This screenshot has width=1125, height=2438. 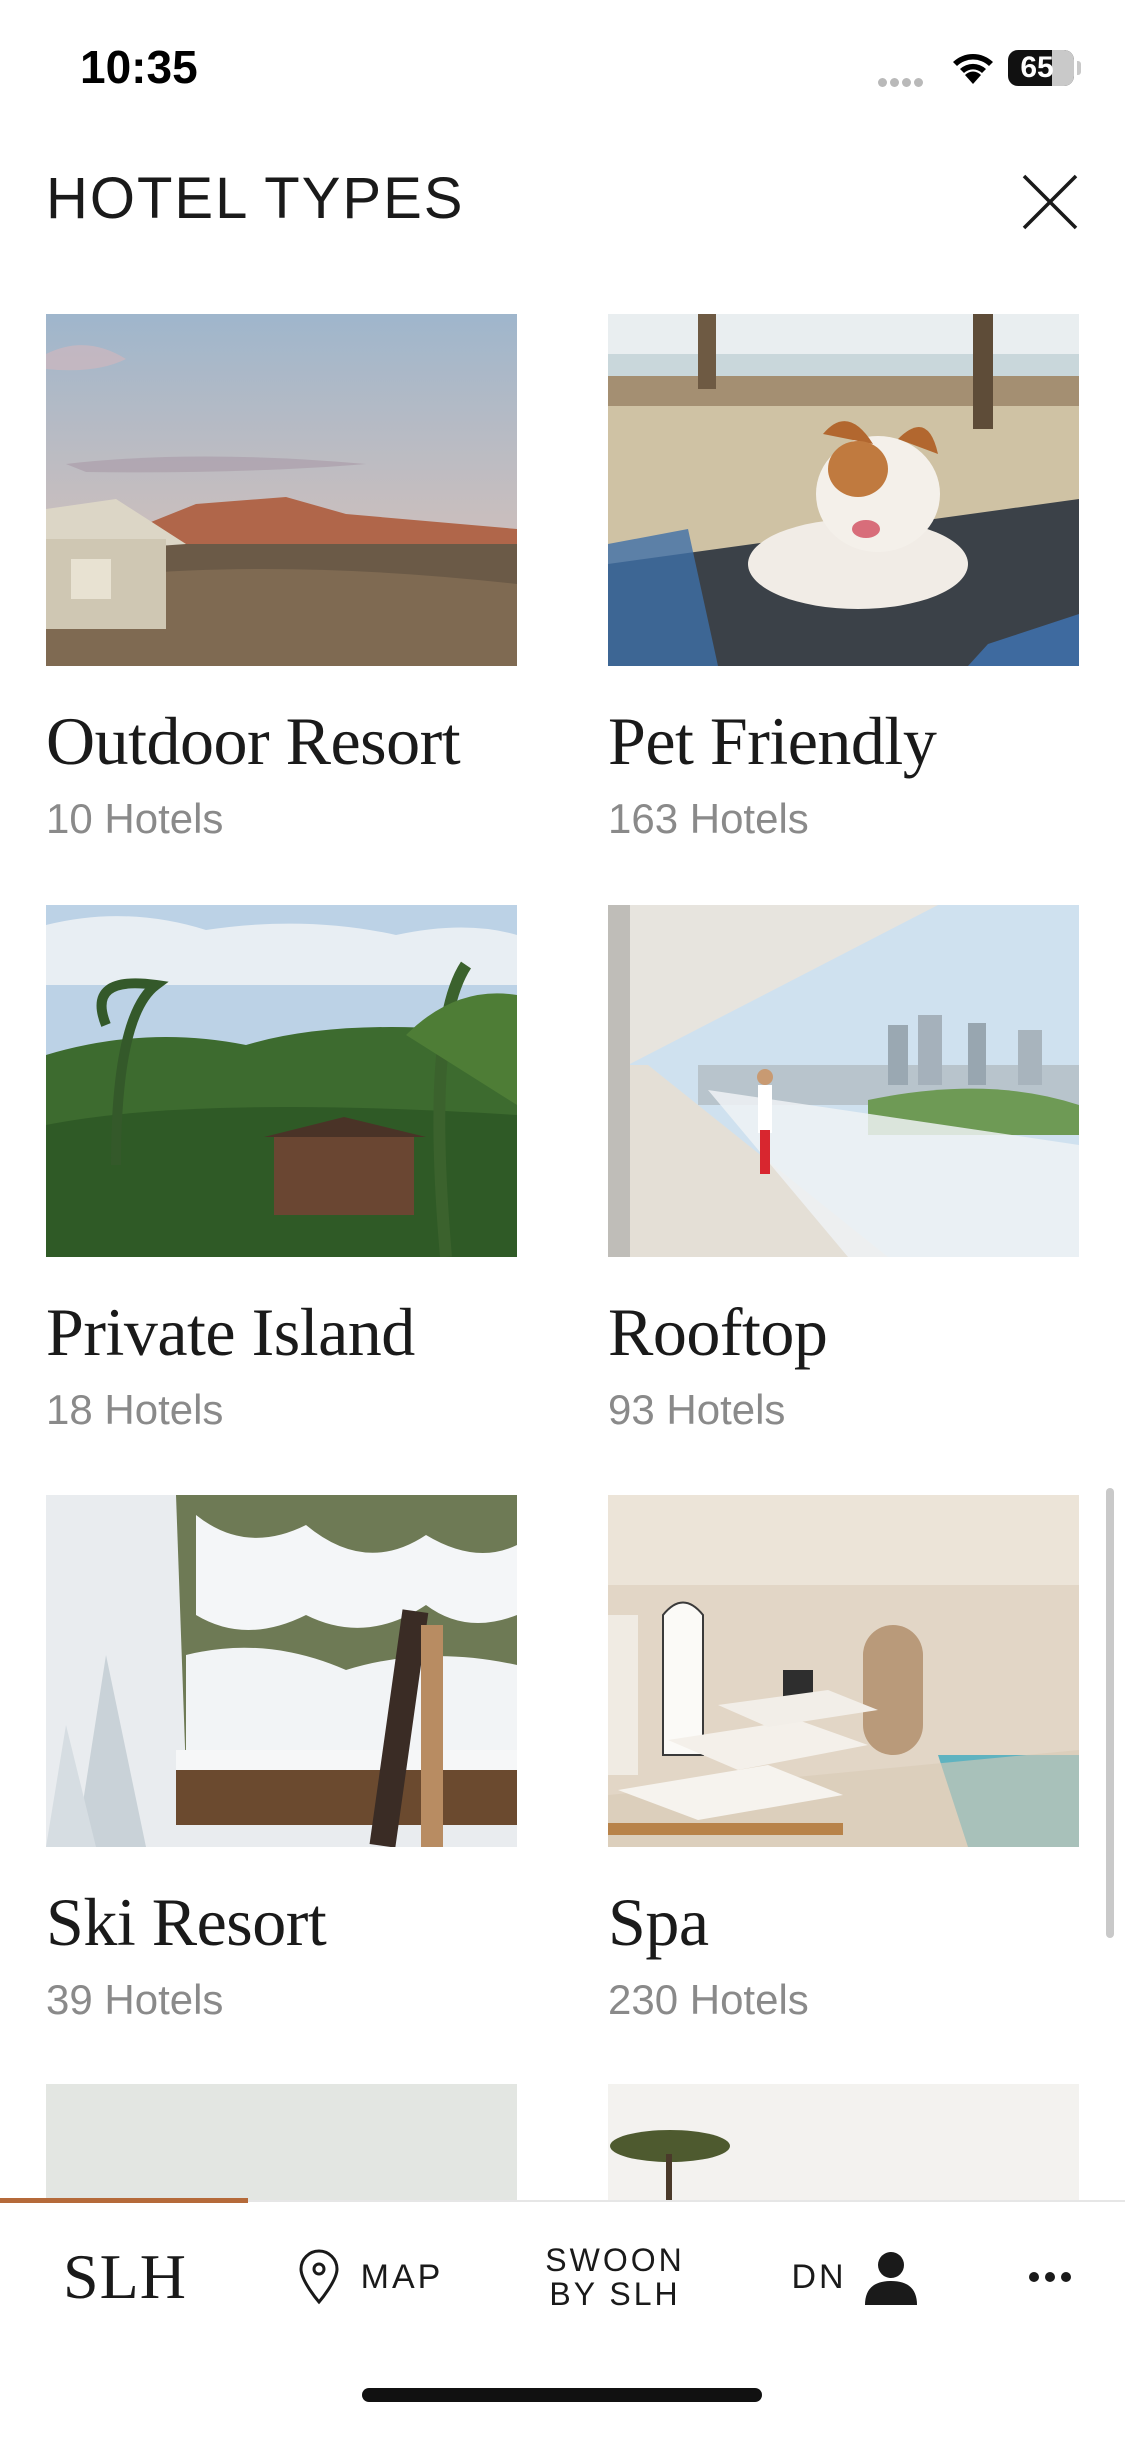 I want to click on bottom-tab-bar: SLH MAP SWOON BY SLH DN, so click(x=562, y=2318).